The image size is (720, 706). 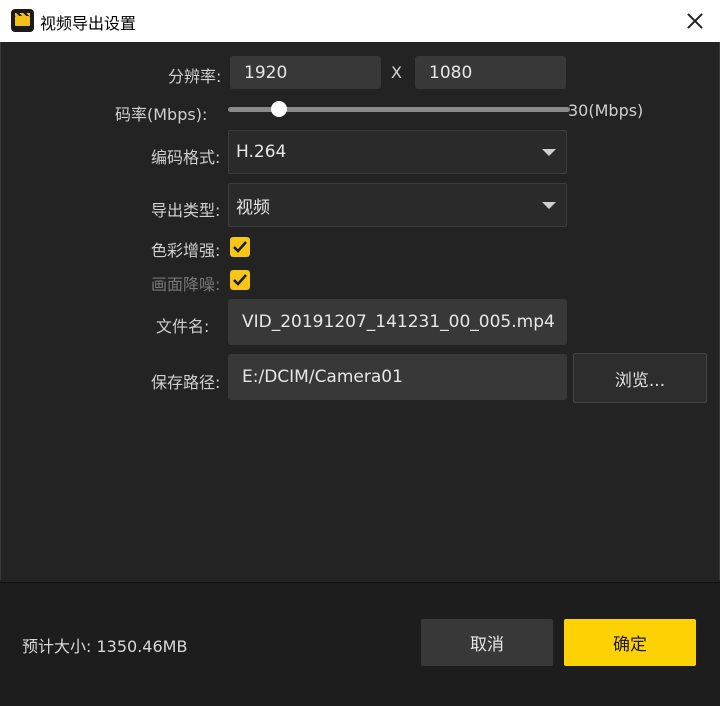 I want to click on estimated-size-text: 预计大小: 1350.46MB, so click(x=105, y=646).